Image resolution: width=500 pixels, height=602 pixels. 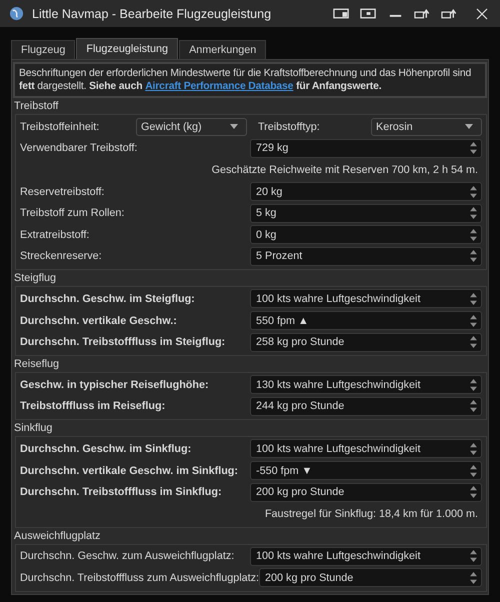 What do you see at coordinates (366, 384) in the screenshot?
I see `spin-field: 130 kts wahre Luftgeschwindigkeit` at bounding box center [366, 384].